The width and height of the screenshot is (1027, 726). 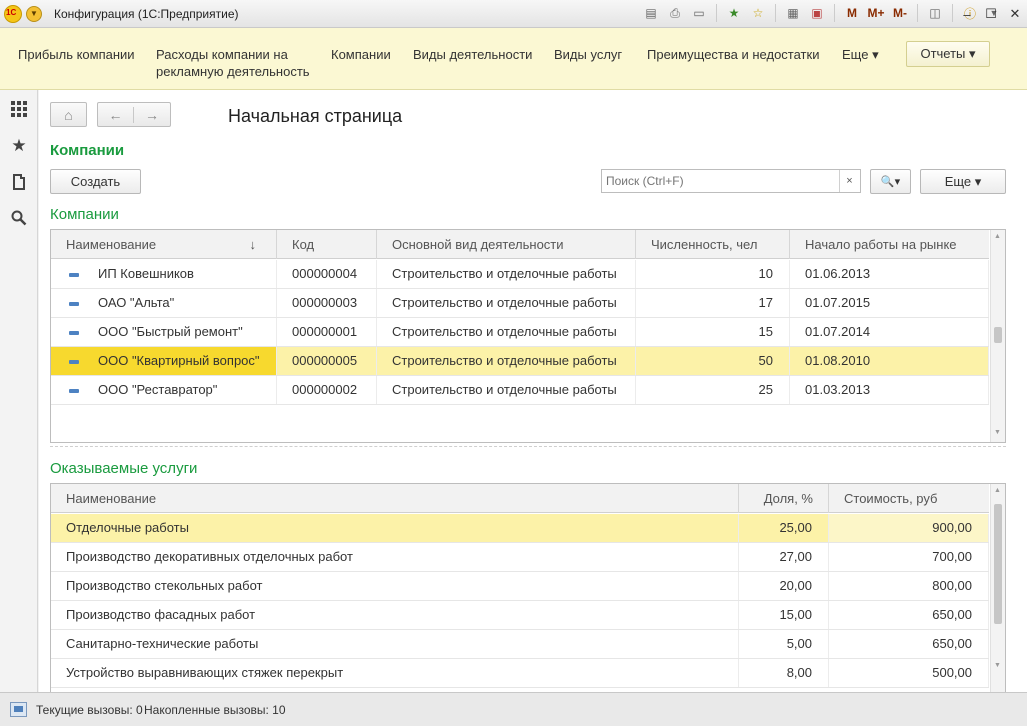 What do you see at coordinates (900, 13) in the screenshot?
I see `memory-minus-button: M-` at bounding box center [900, 13].